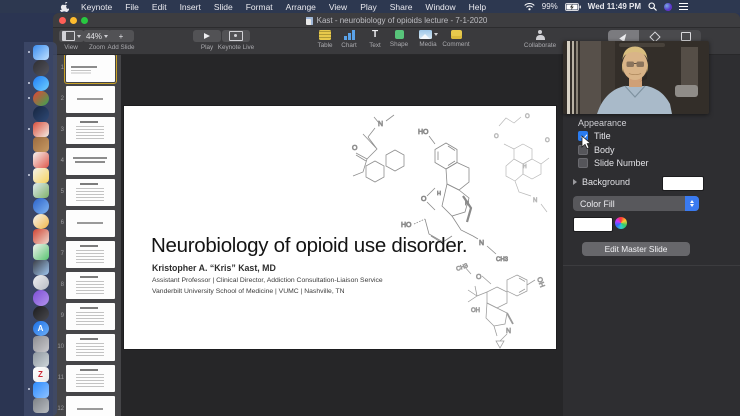 The image size is (740, 416). I want to click on dock-app-photos, so click(40, 221).